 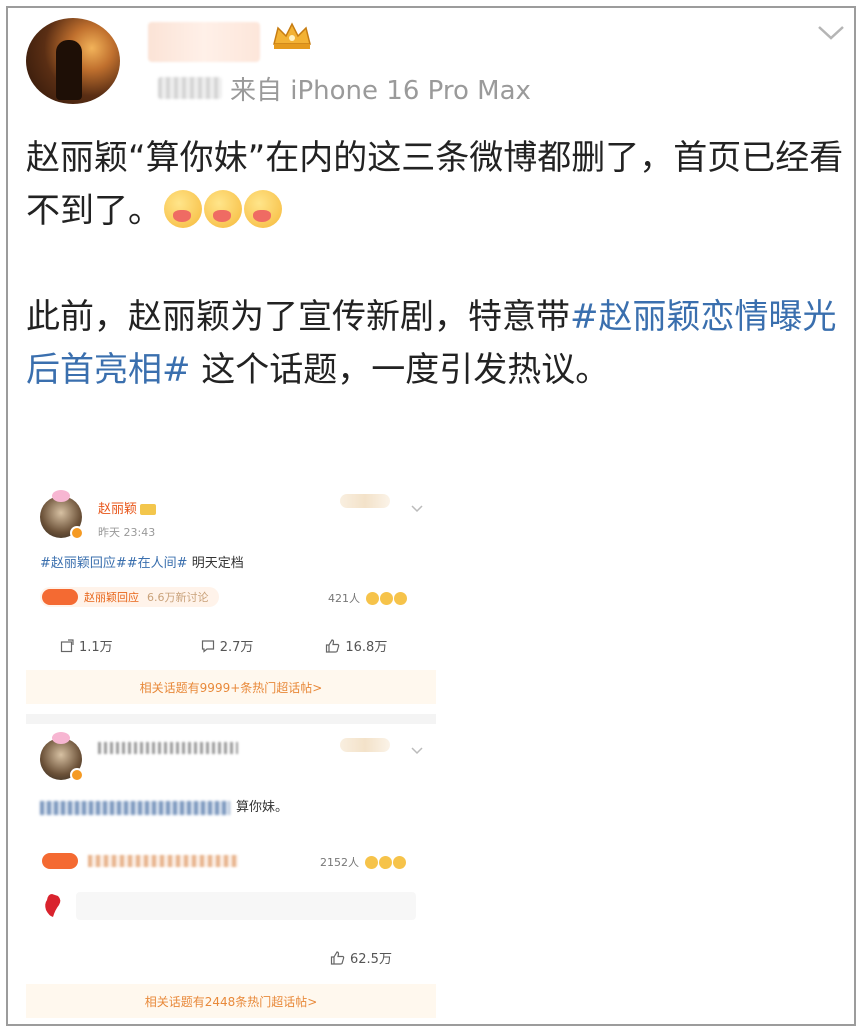 I want to click on paragraph-1: 赵丽颖“算你妹”在内的这三条微博都删了，首页已经看不到了。, so click(x=436, y=185).